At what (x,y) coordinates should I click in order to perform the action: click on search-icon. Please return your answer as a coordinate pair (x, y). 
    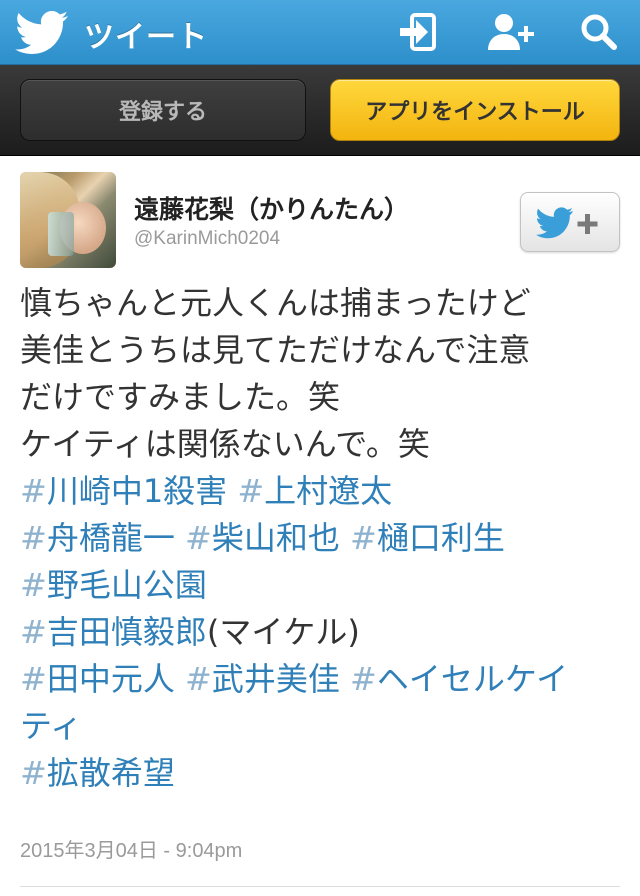
    Looking at the image, I should click on (599, 32).